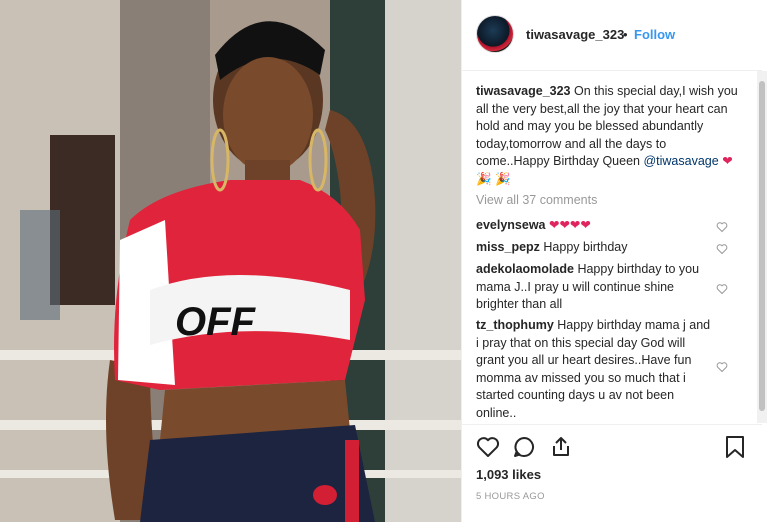  I want to click on comment-text: Happy birthday, so click(585, 247).